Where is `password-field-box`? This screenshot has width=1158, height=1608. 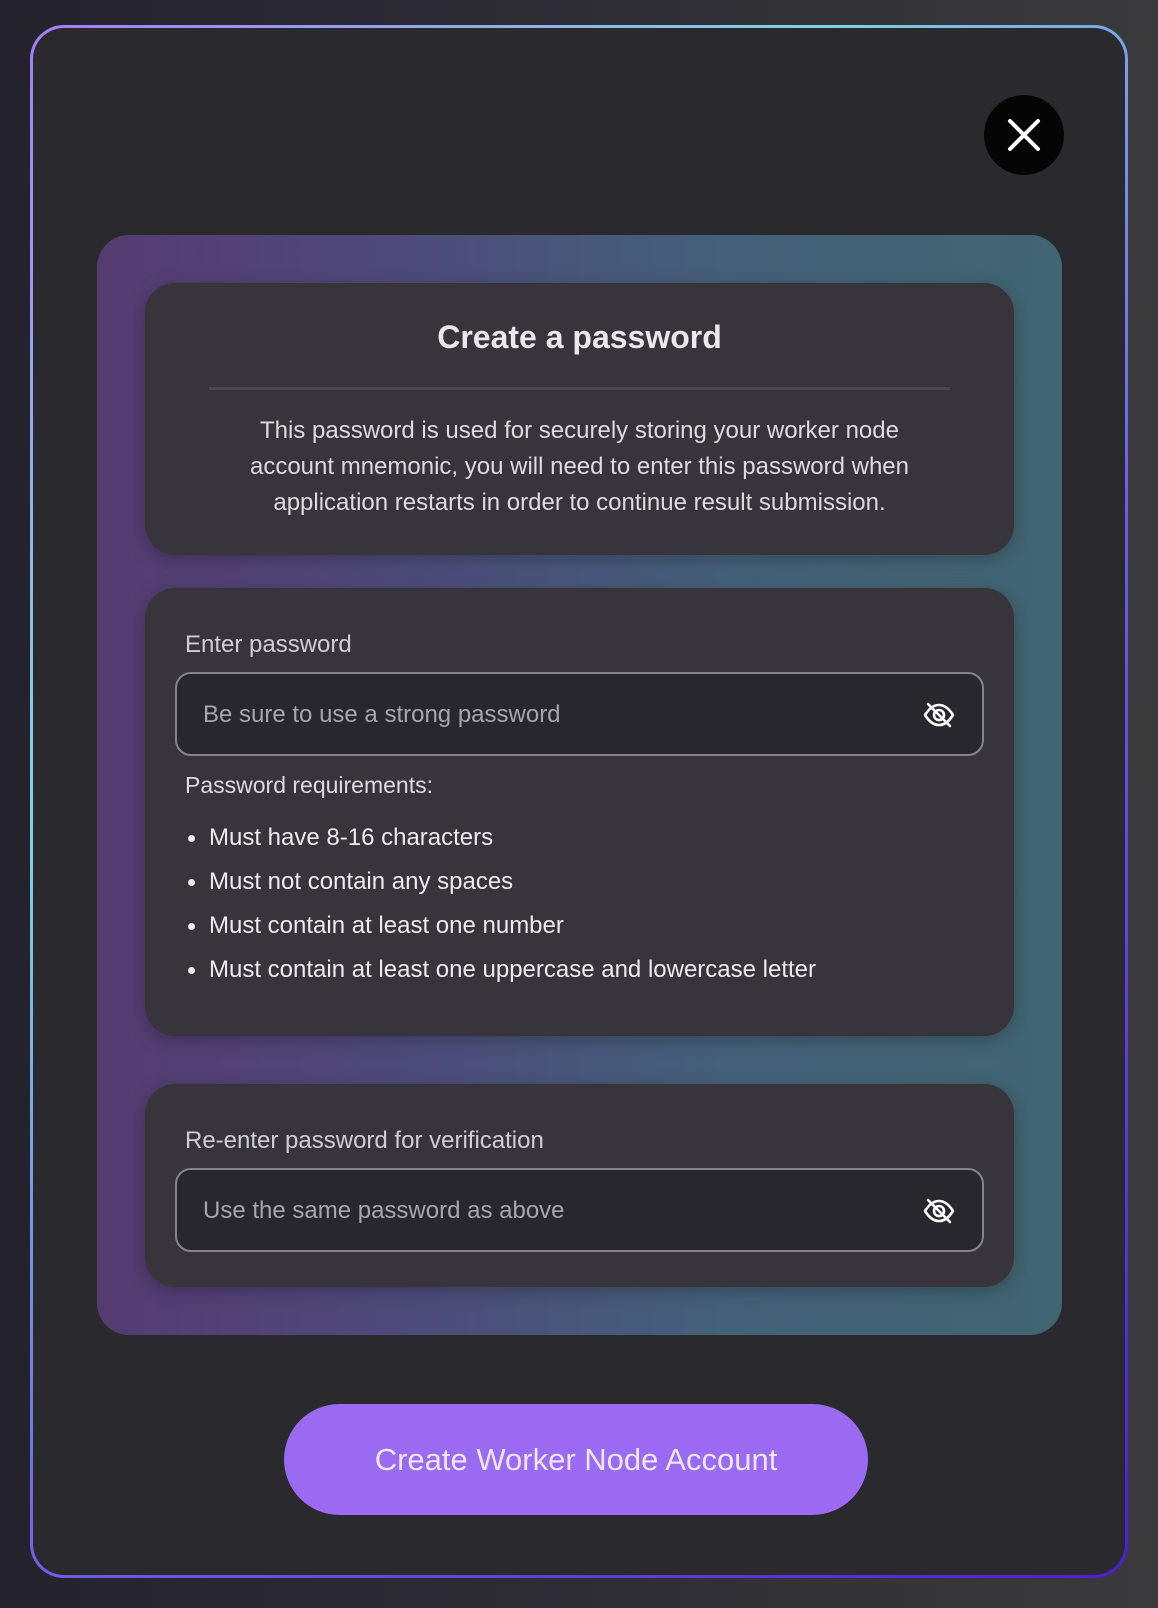
password-field-box is located at coordinates (579, 714).